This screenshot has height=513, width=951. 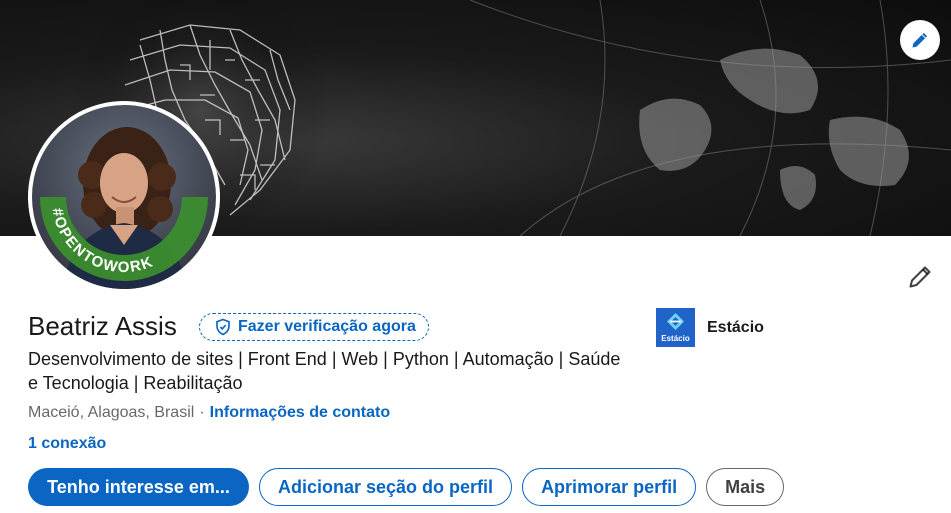 I want to click on profile-photo: #OPENTOWORK, so click(x=124, y=197).